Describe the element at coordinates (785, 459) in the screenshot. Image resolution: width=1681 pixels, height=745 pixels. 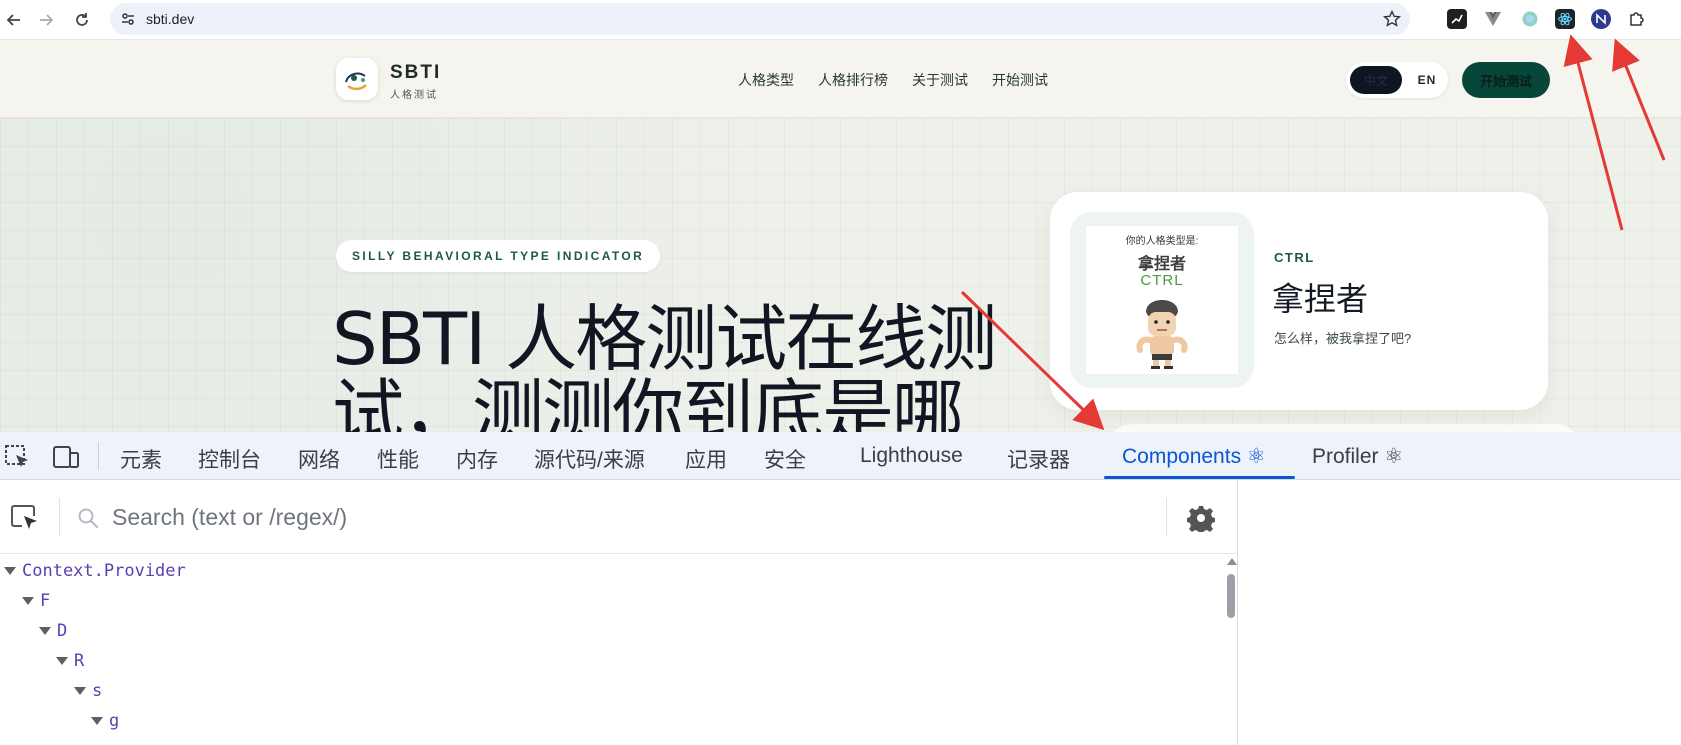
I see `tab-security: 安全` at that location.